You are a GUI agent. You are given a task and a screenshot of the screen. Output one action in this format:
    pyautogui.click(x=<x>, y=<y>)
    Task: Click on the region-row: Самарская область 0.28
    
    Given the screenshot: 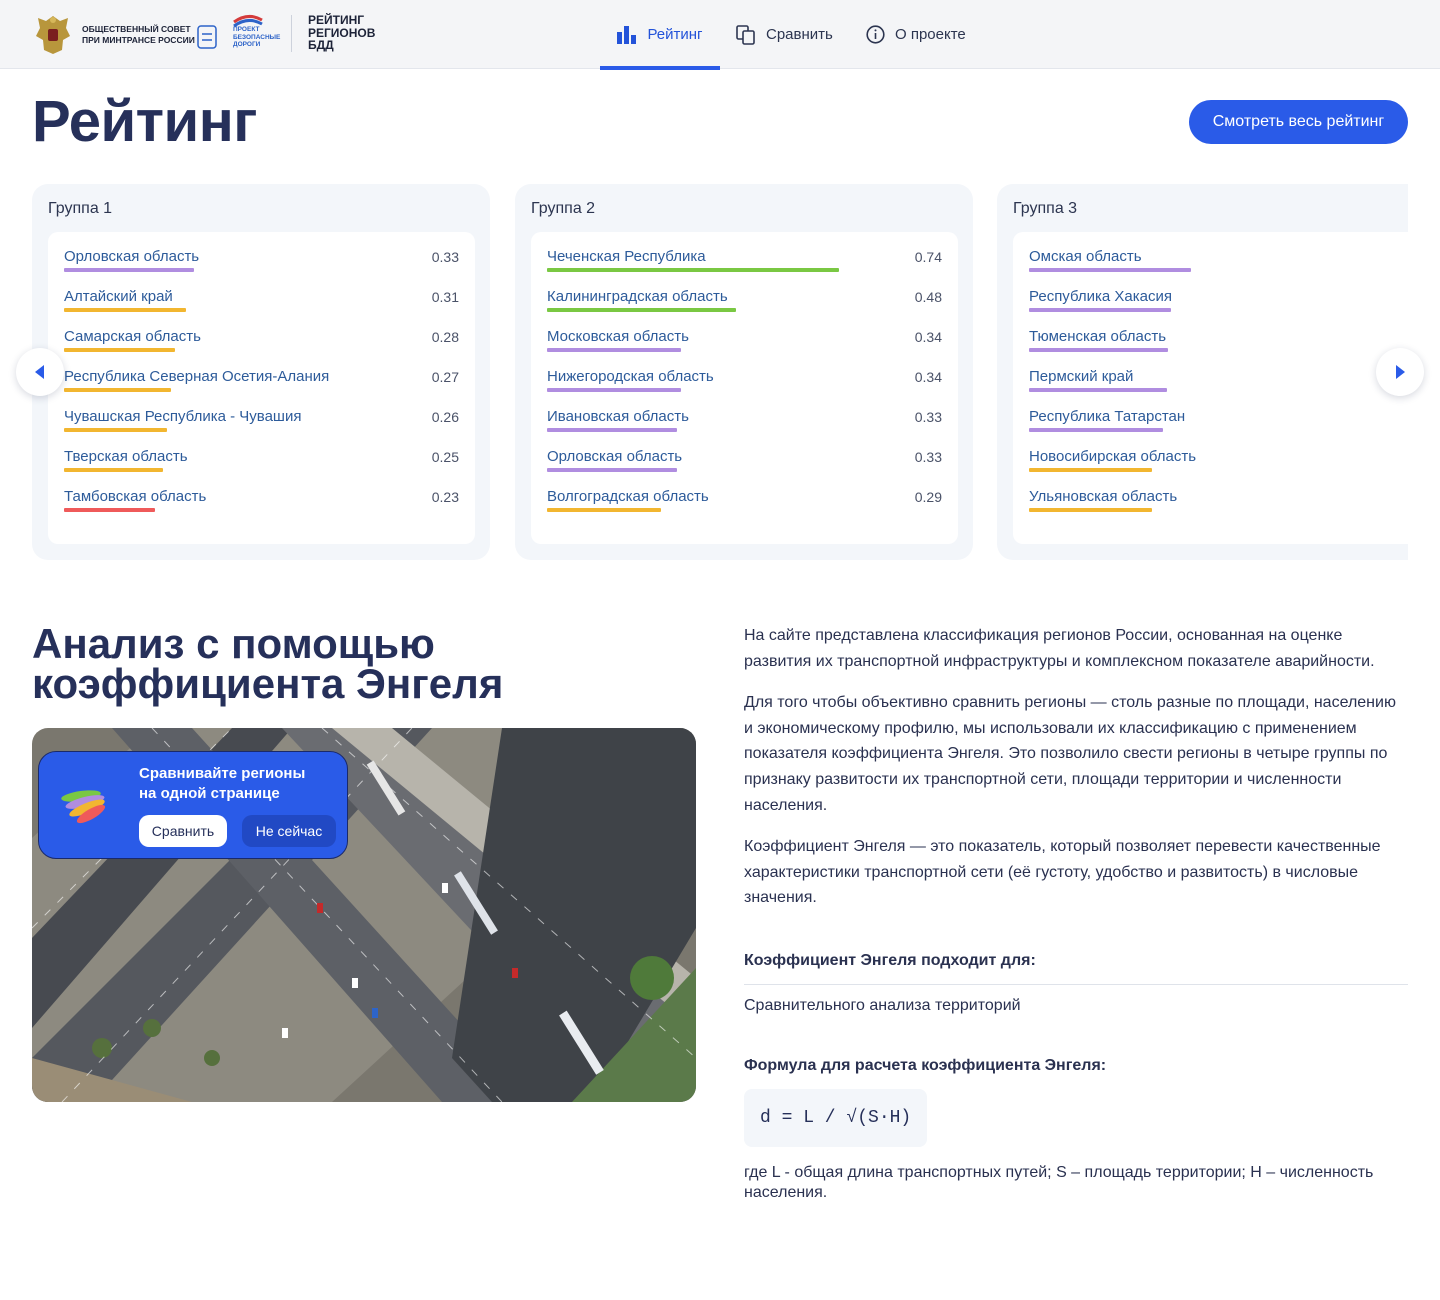 What is the action you would take?
    pyautogui.click(x=261, y=348)
    